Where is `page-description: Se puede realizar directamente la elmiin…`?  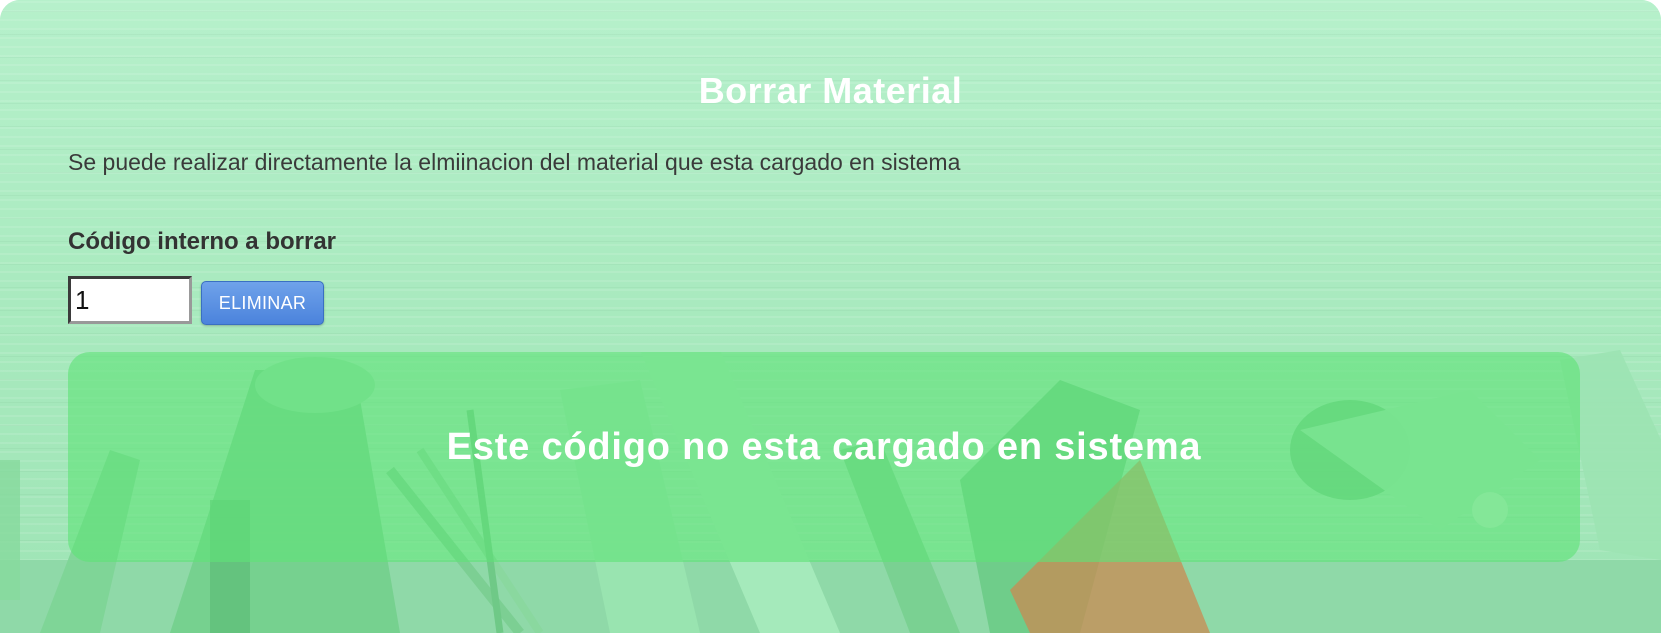
page-description: Se puede realizar directamente la elmiin… is located at coordinates (514, 162).